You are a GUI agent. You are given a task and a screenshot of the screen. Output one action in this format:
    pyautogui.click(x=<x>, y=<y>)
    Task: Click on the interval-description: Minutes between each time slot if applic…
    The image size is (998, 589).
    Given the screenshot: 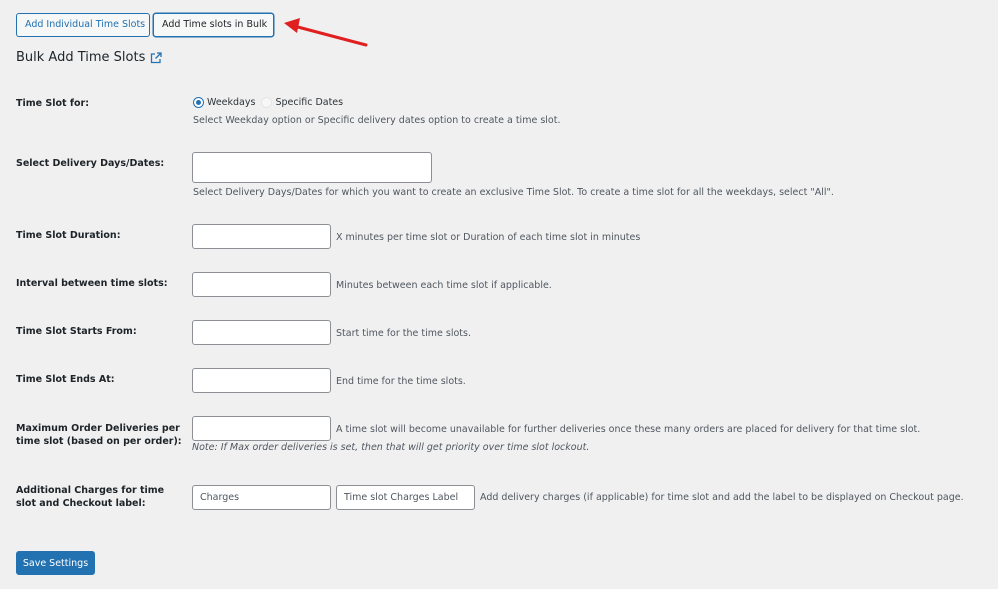 What is the action you would take?
    pyautogui.click(x=444, y=285)
    